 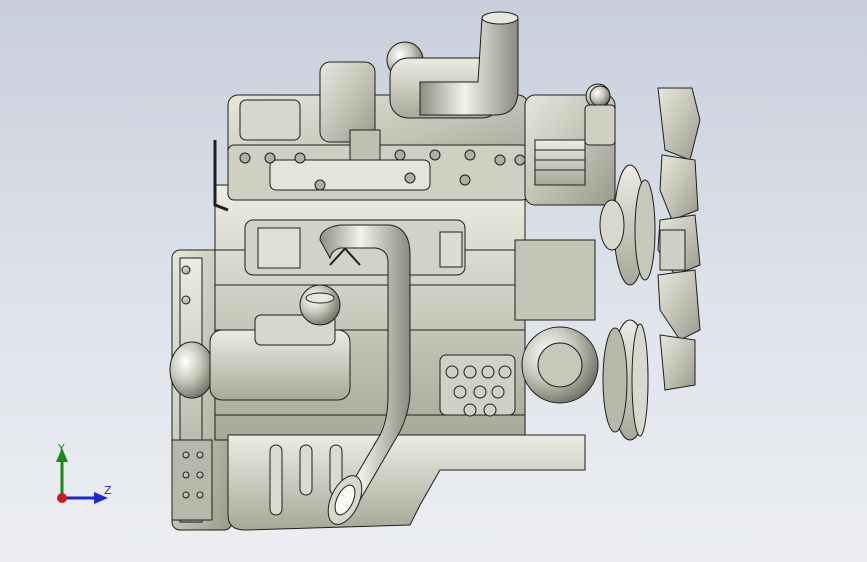 I want to click on z-axis-label: Z, so click(x=108, y=490).